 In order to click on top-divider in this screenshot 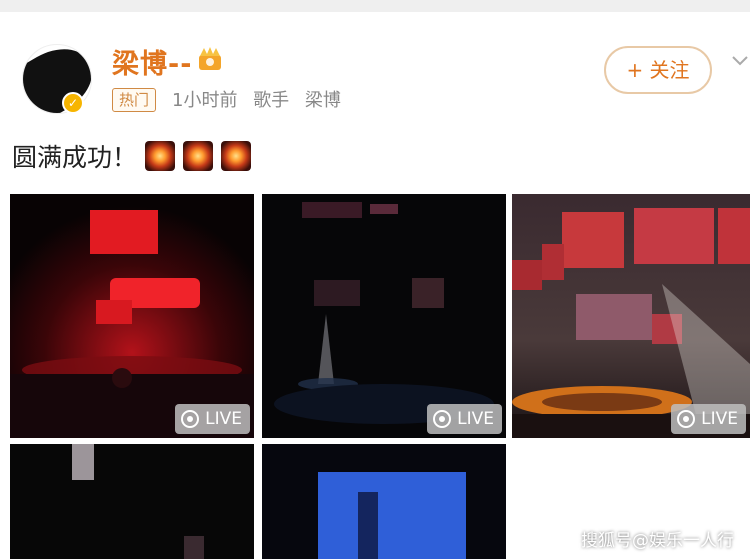, I will do `click(375, 6)`.